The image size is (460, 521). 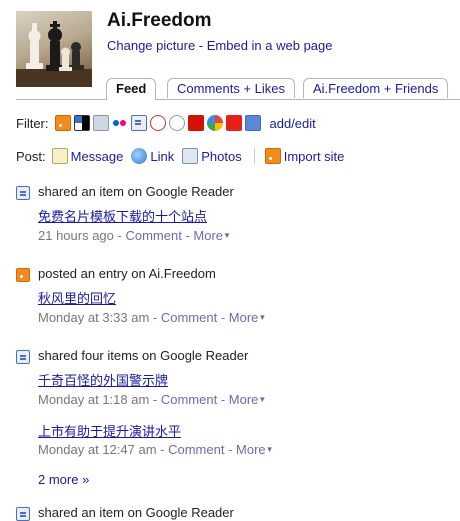 I want to click on message-icon, so click(x=59, y=156).